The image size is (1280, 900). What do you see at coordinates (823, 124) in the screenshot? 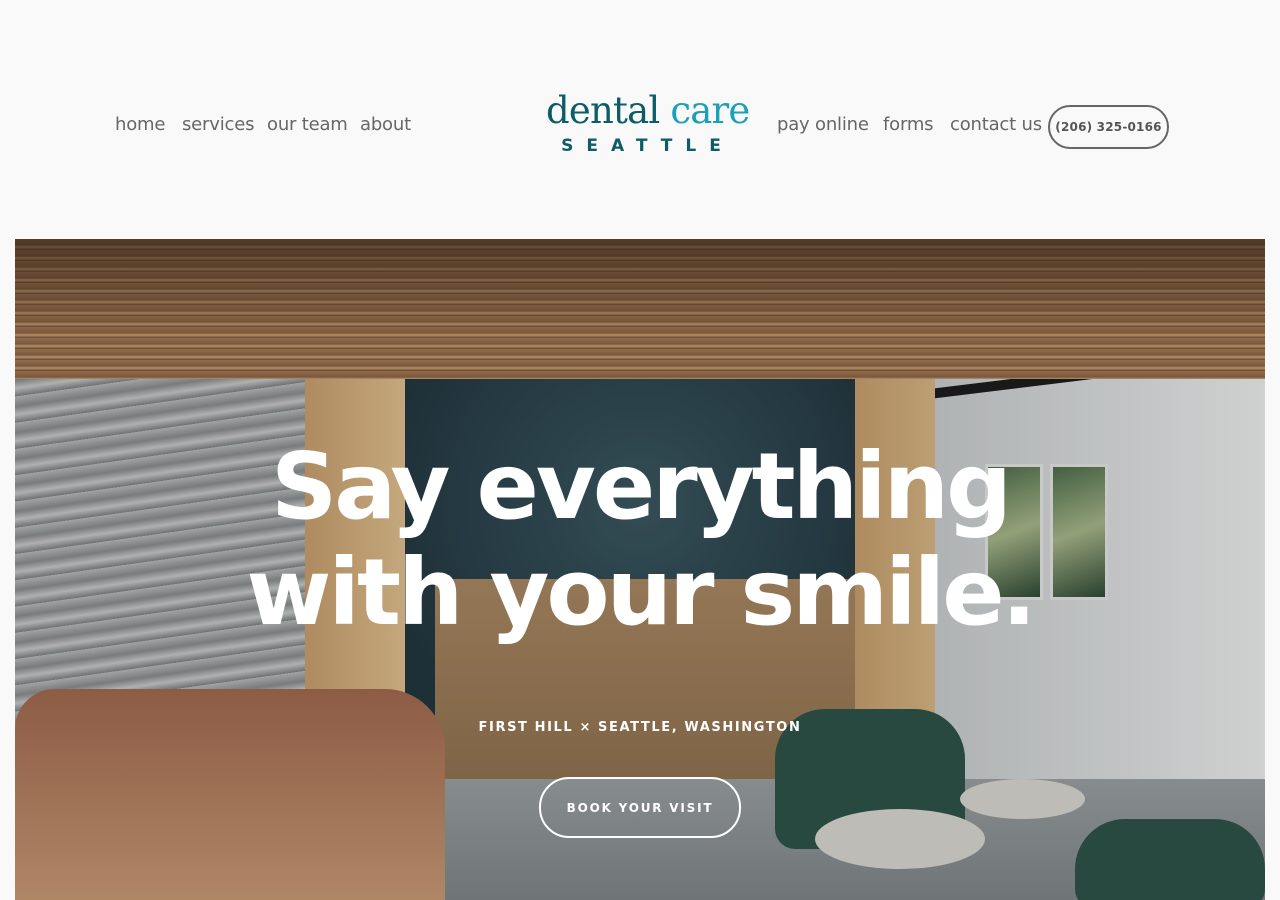
I see `nav-pay-online: pay online` at bounding box center [823, 124].